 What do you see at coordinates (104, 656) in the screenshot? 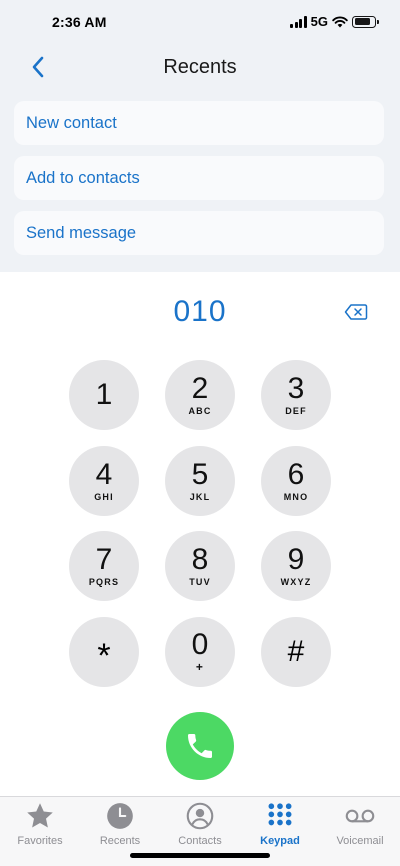
I see `key-digit: *` at bounding box center [104, 656].